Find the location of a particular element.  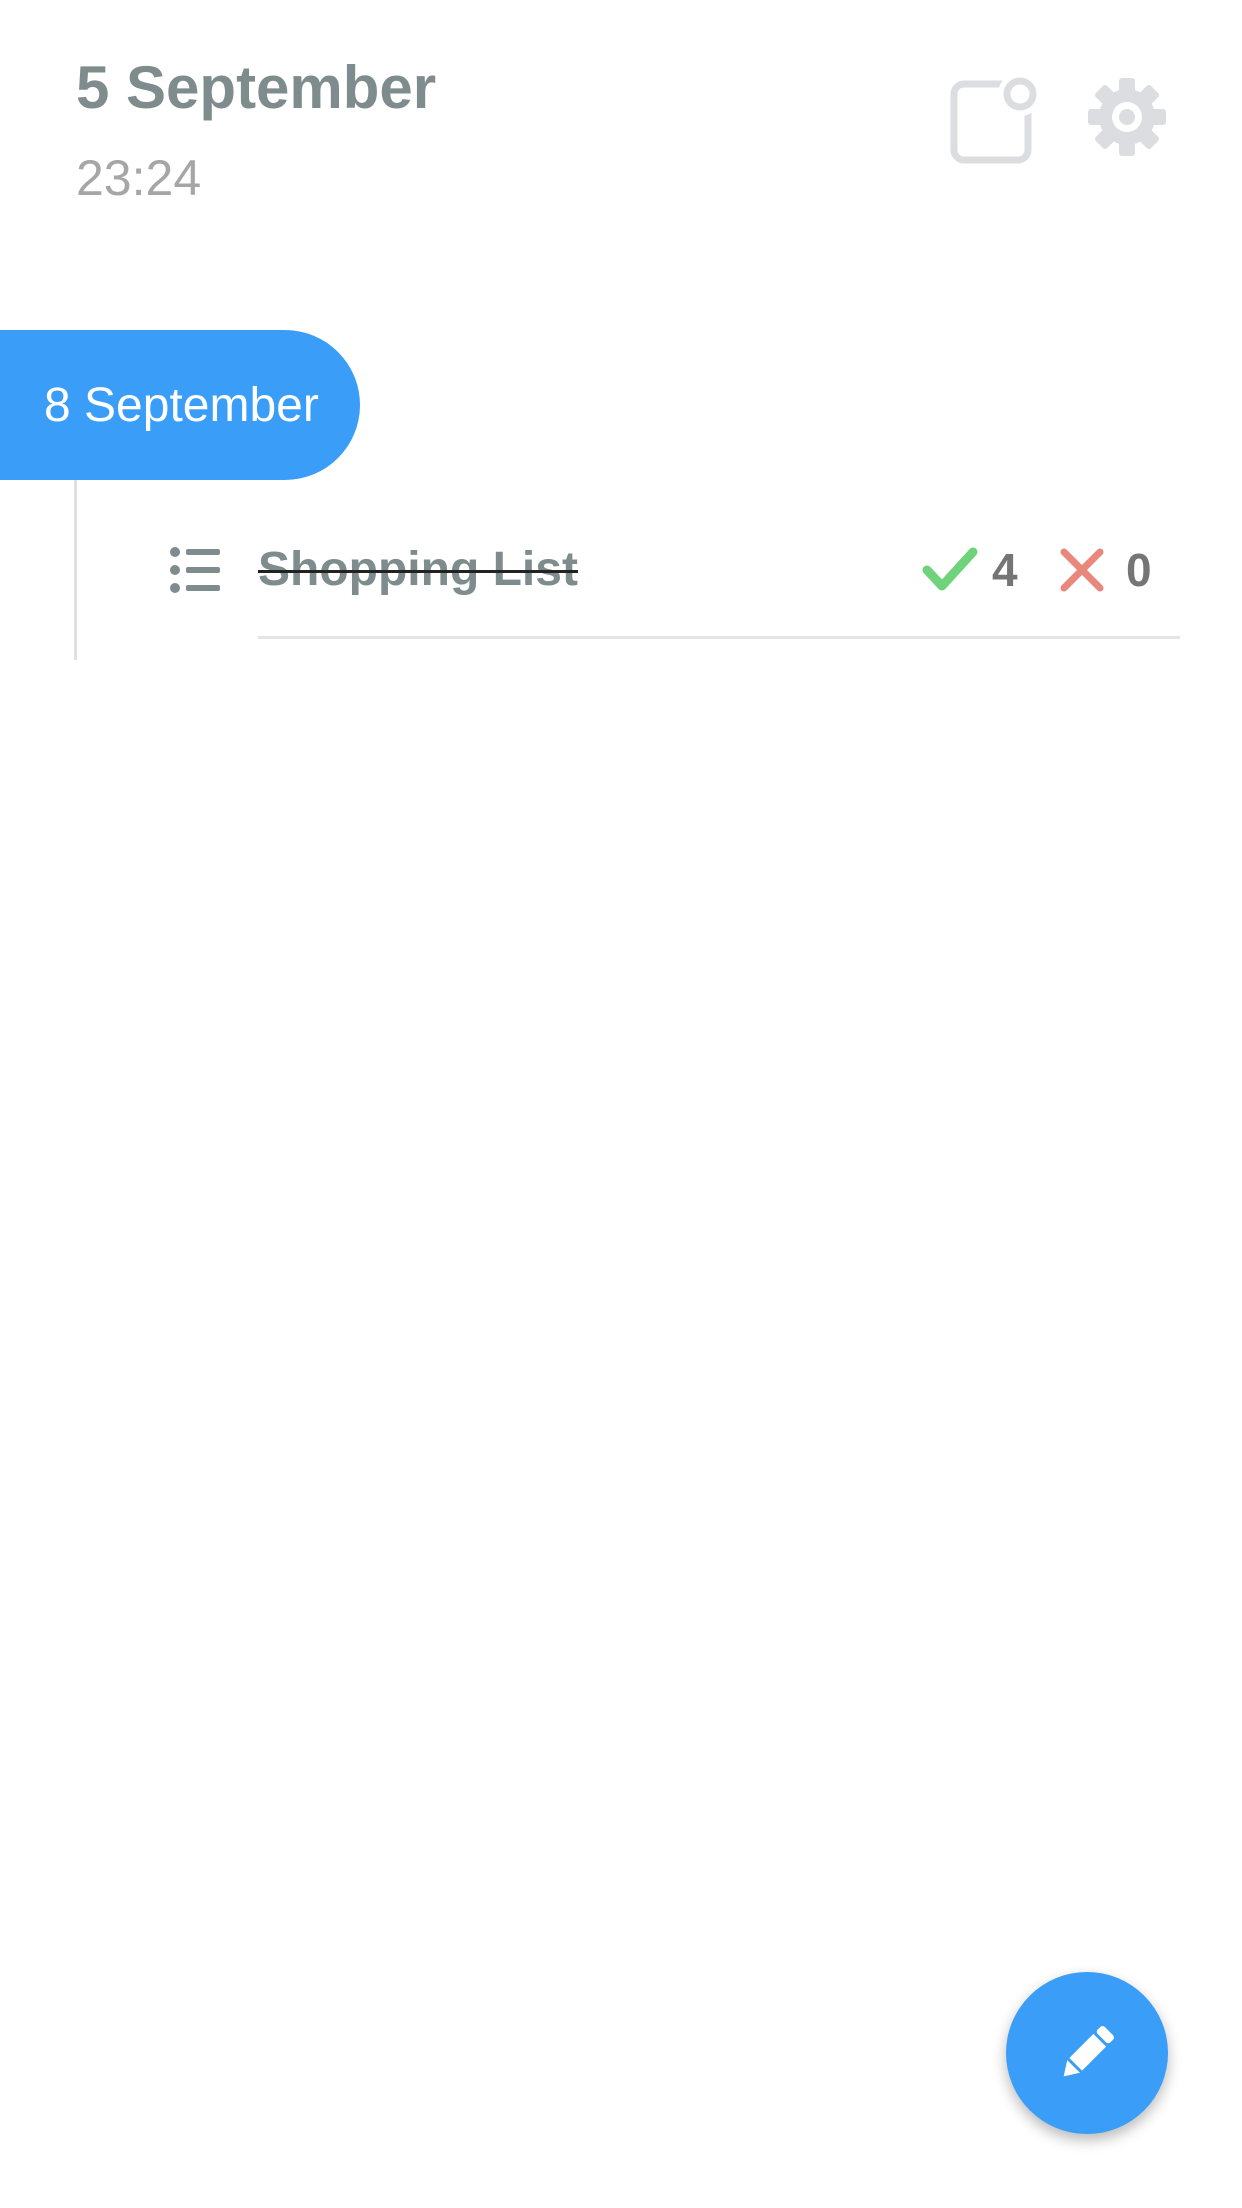

pencil-icon is located at coordinates (1089, 2051).